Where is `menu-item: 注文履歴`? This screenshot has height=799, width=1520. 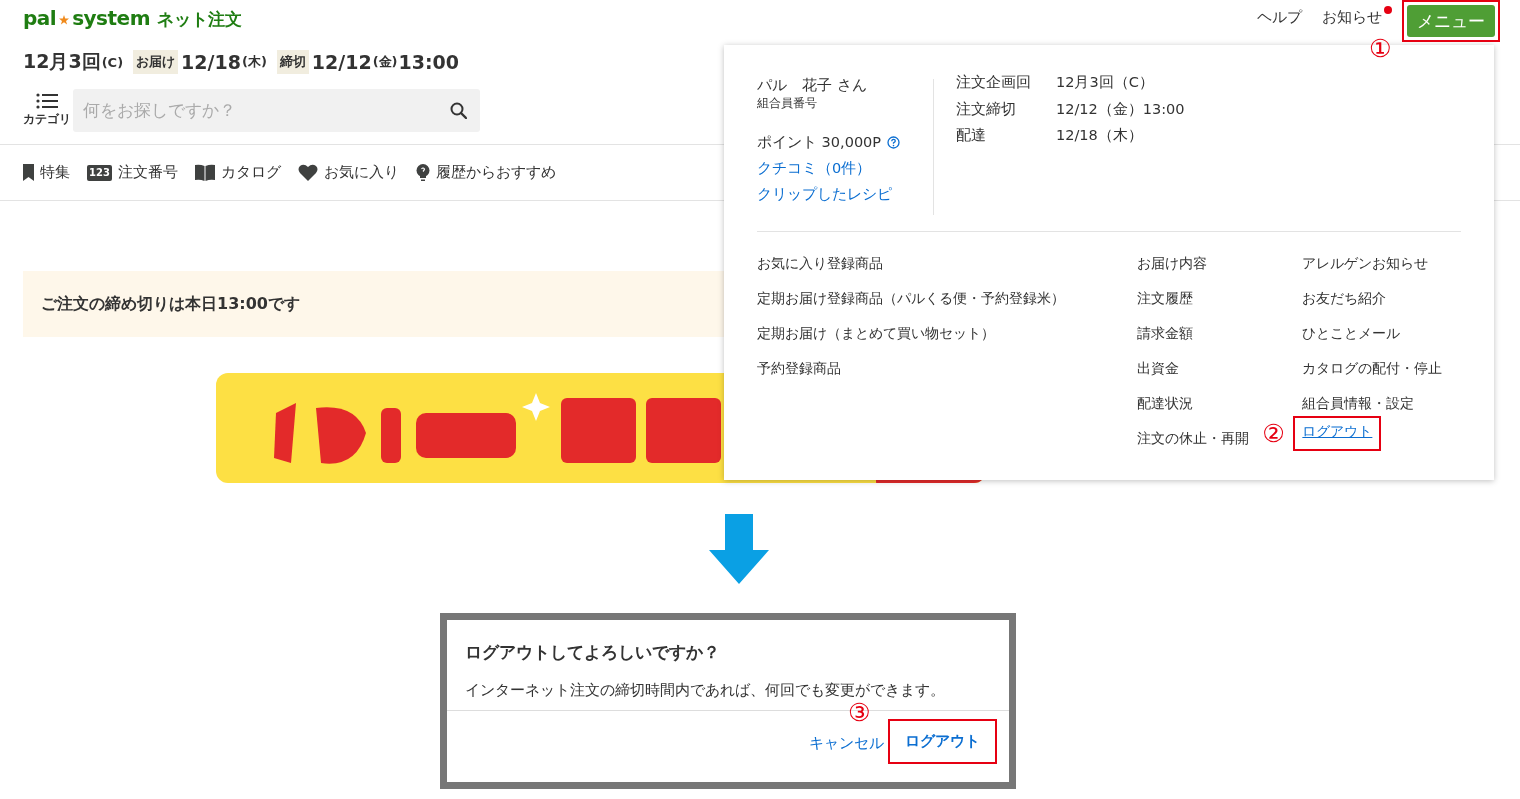 menu-item: 注文履歴 is located at coordinates (1164, 298).